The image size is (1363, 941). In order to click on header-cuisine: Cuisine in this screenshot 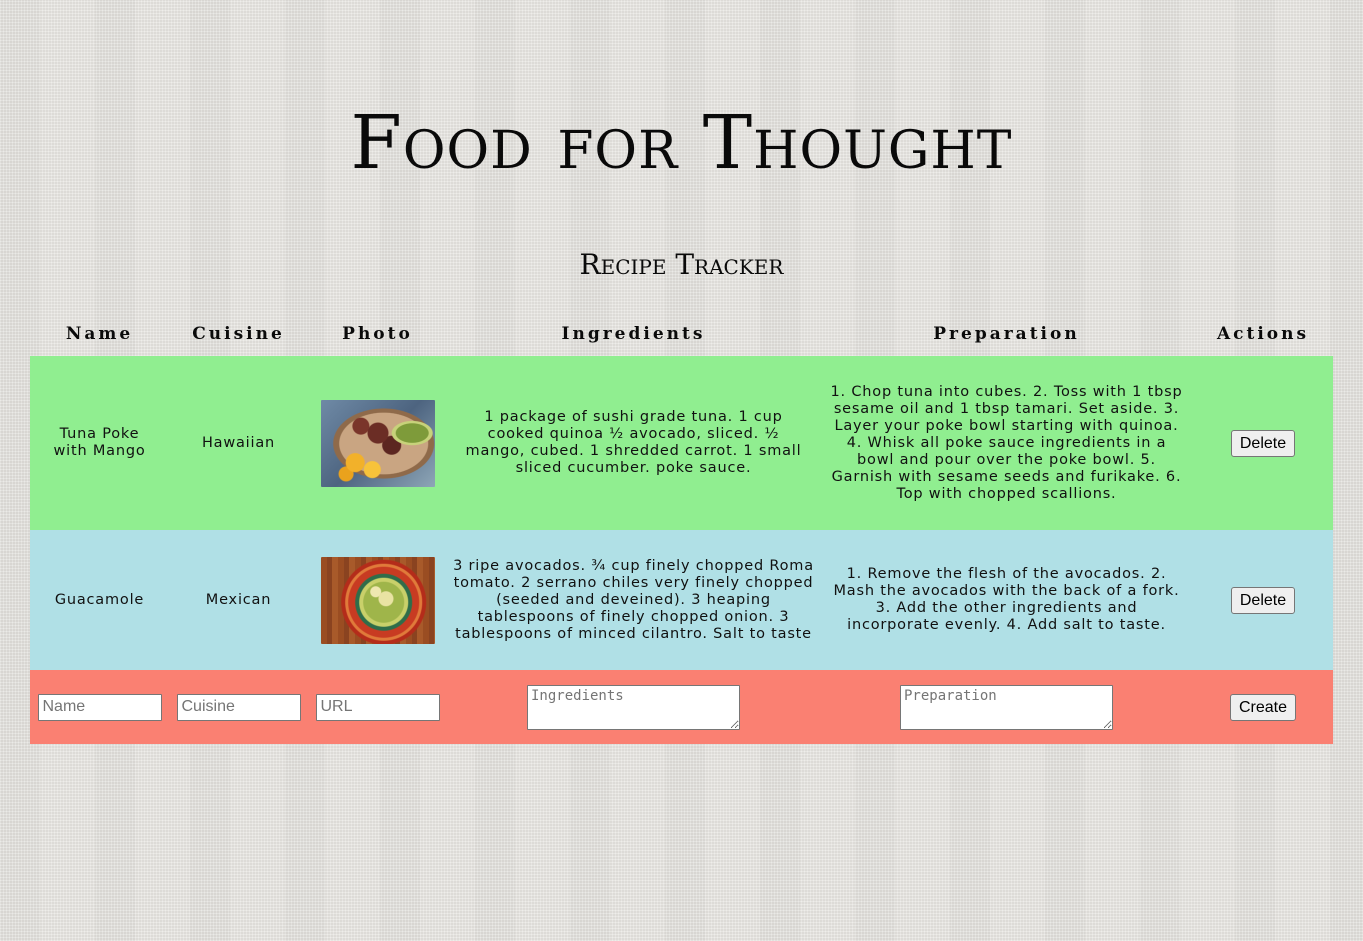, I will do `click(238, 334)`.